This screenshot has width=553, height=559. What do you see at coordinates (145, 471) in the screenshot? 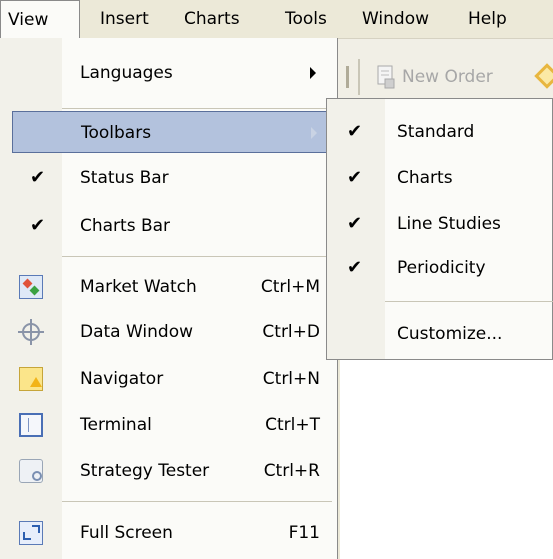
I see `menu-item-label: Strategy Tester` at bounding box center [145, 471].